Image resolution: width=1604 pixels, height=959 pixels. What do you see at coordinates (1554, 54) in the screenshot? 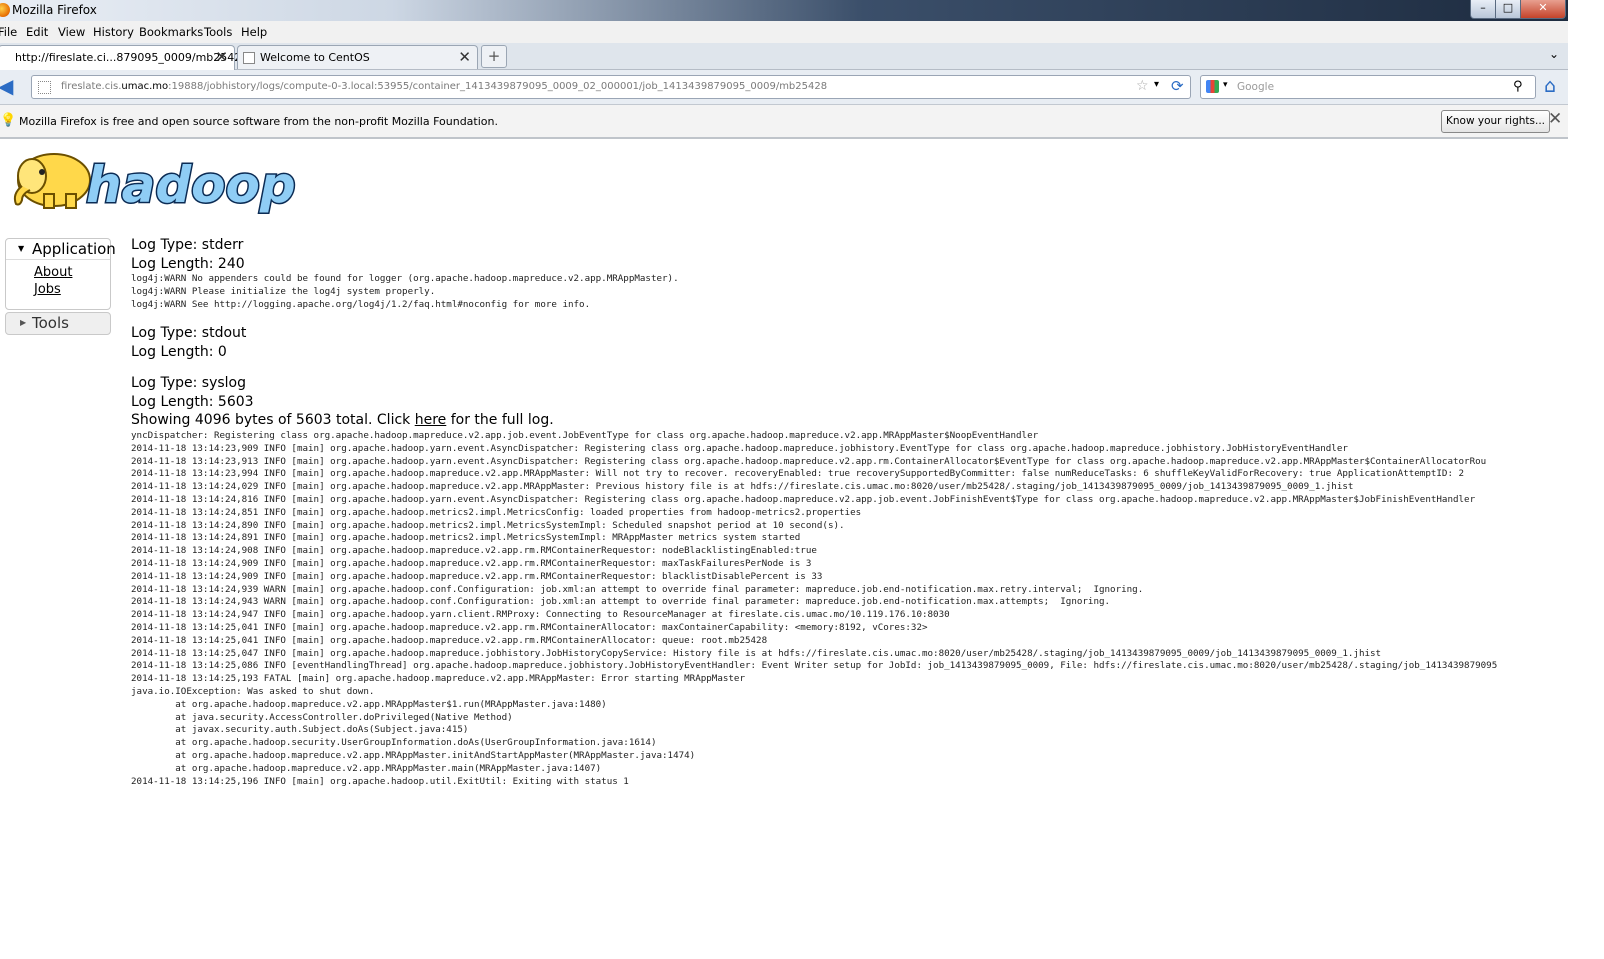
I see `chevron-down-icon: ⌄` at bounding box center [1554, 54].